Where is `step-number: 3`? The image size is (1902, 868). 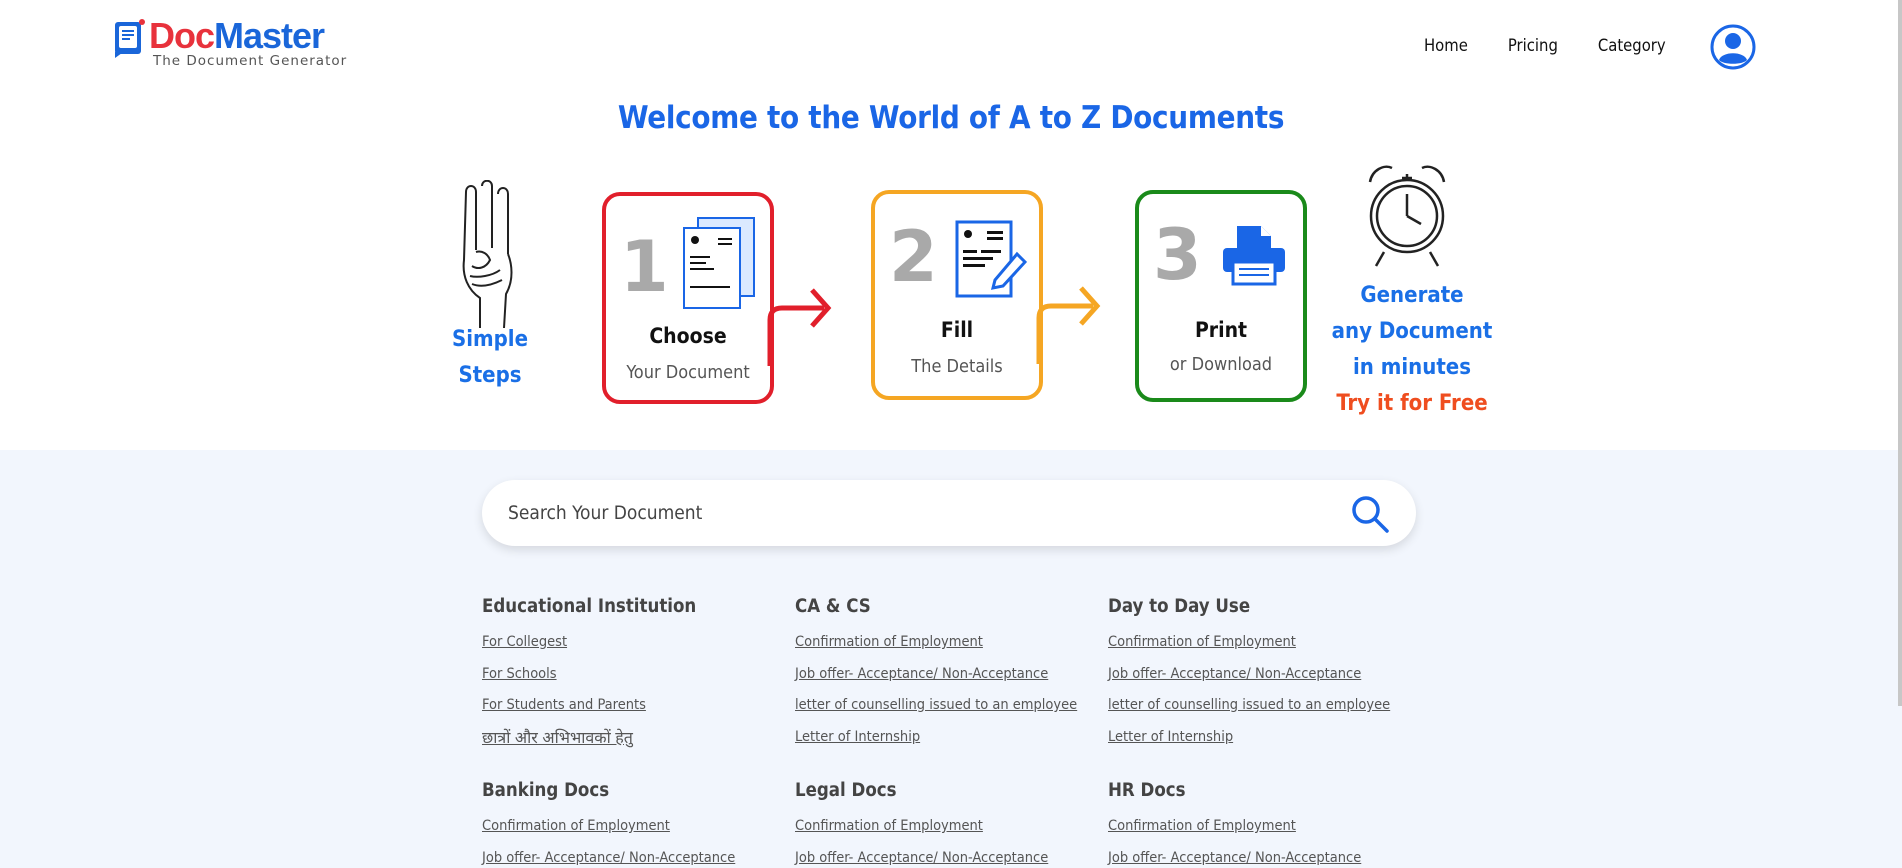 step-number: 3 is located at coordinates (1177, 255).